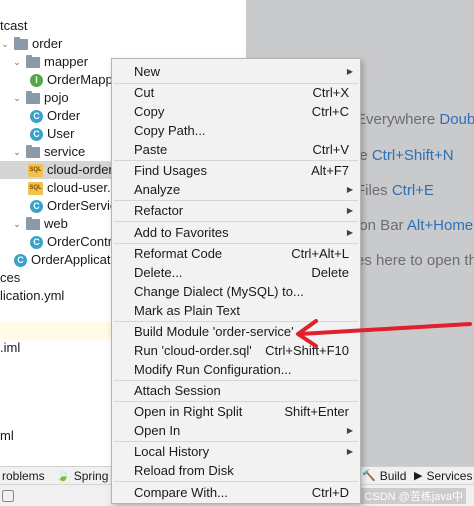 This screenshot has width=474, height=506. I want to click on menu-item-label: Open In, so click(157, 430).